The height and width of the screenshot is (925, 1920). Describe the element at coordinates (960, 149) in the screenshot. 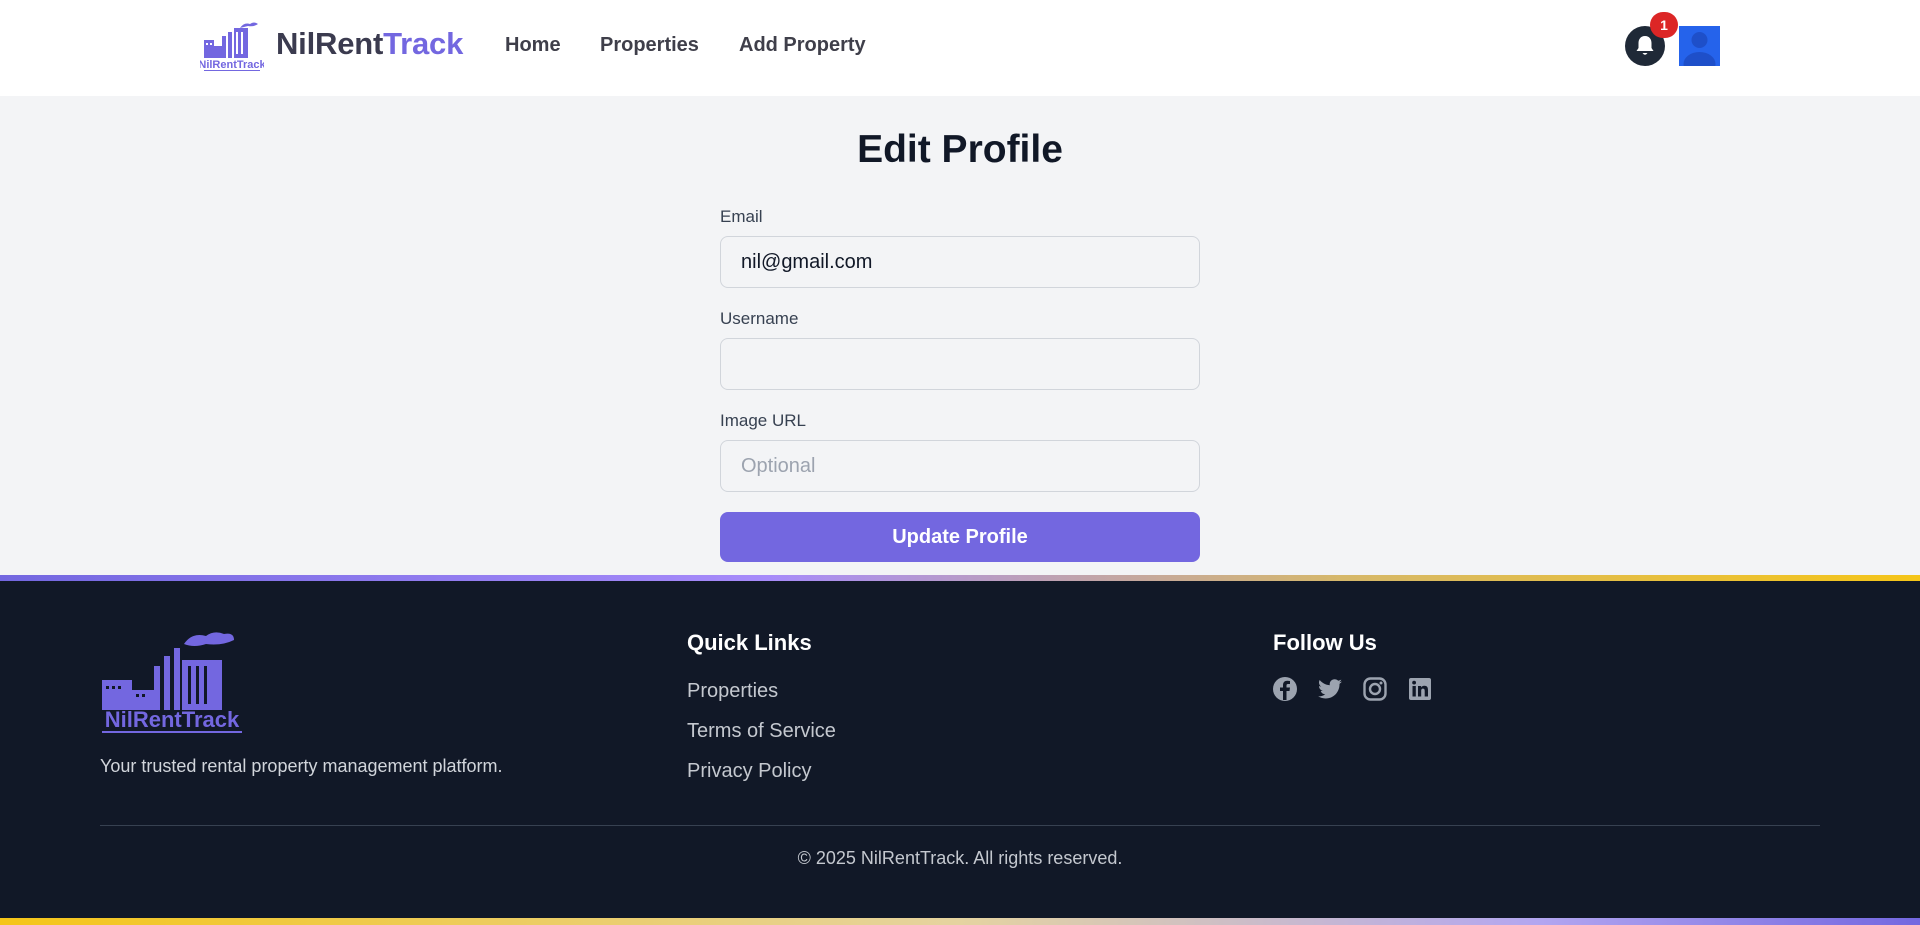

I see `page-title: Edit Profile` at that location.